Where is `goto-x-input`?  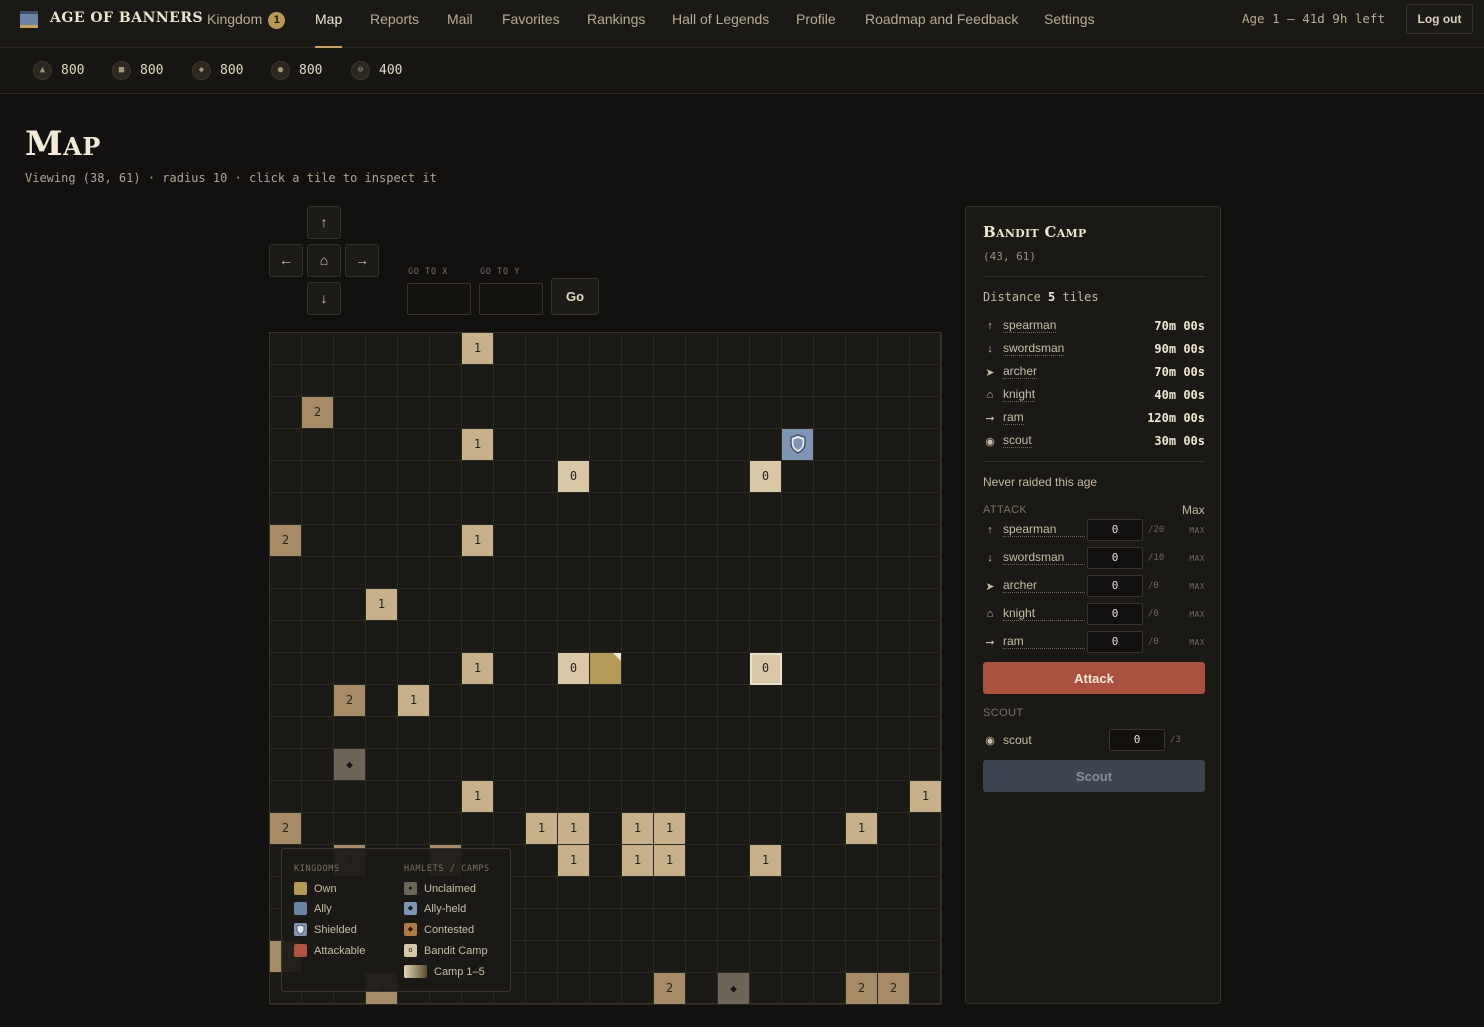
goto-x-input is located at coordinates (439, 299).